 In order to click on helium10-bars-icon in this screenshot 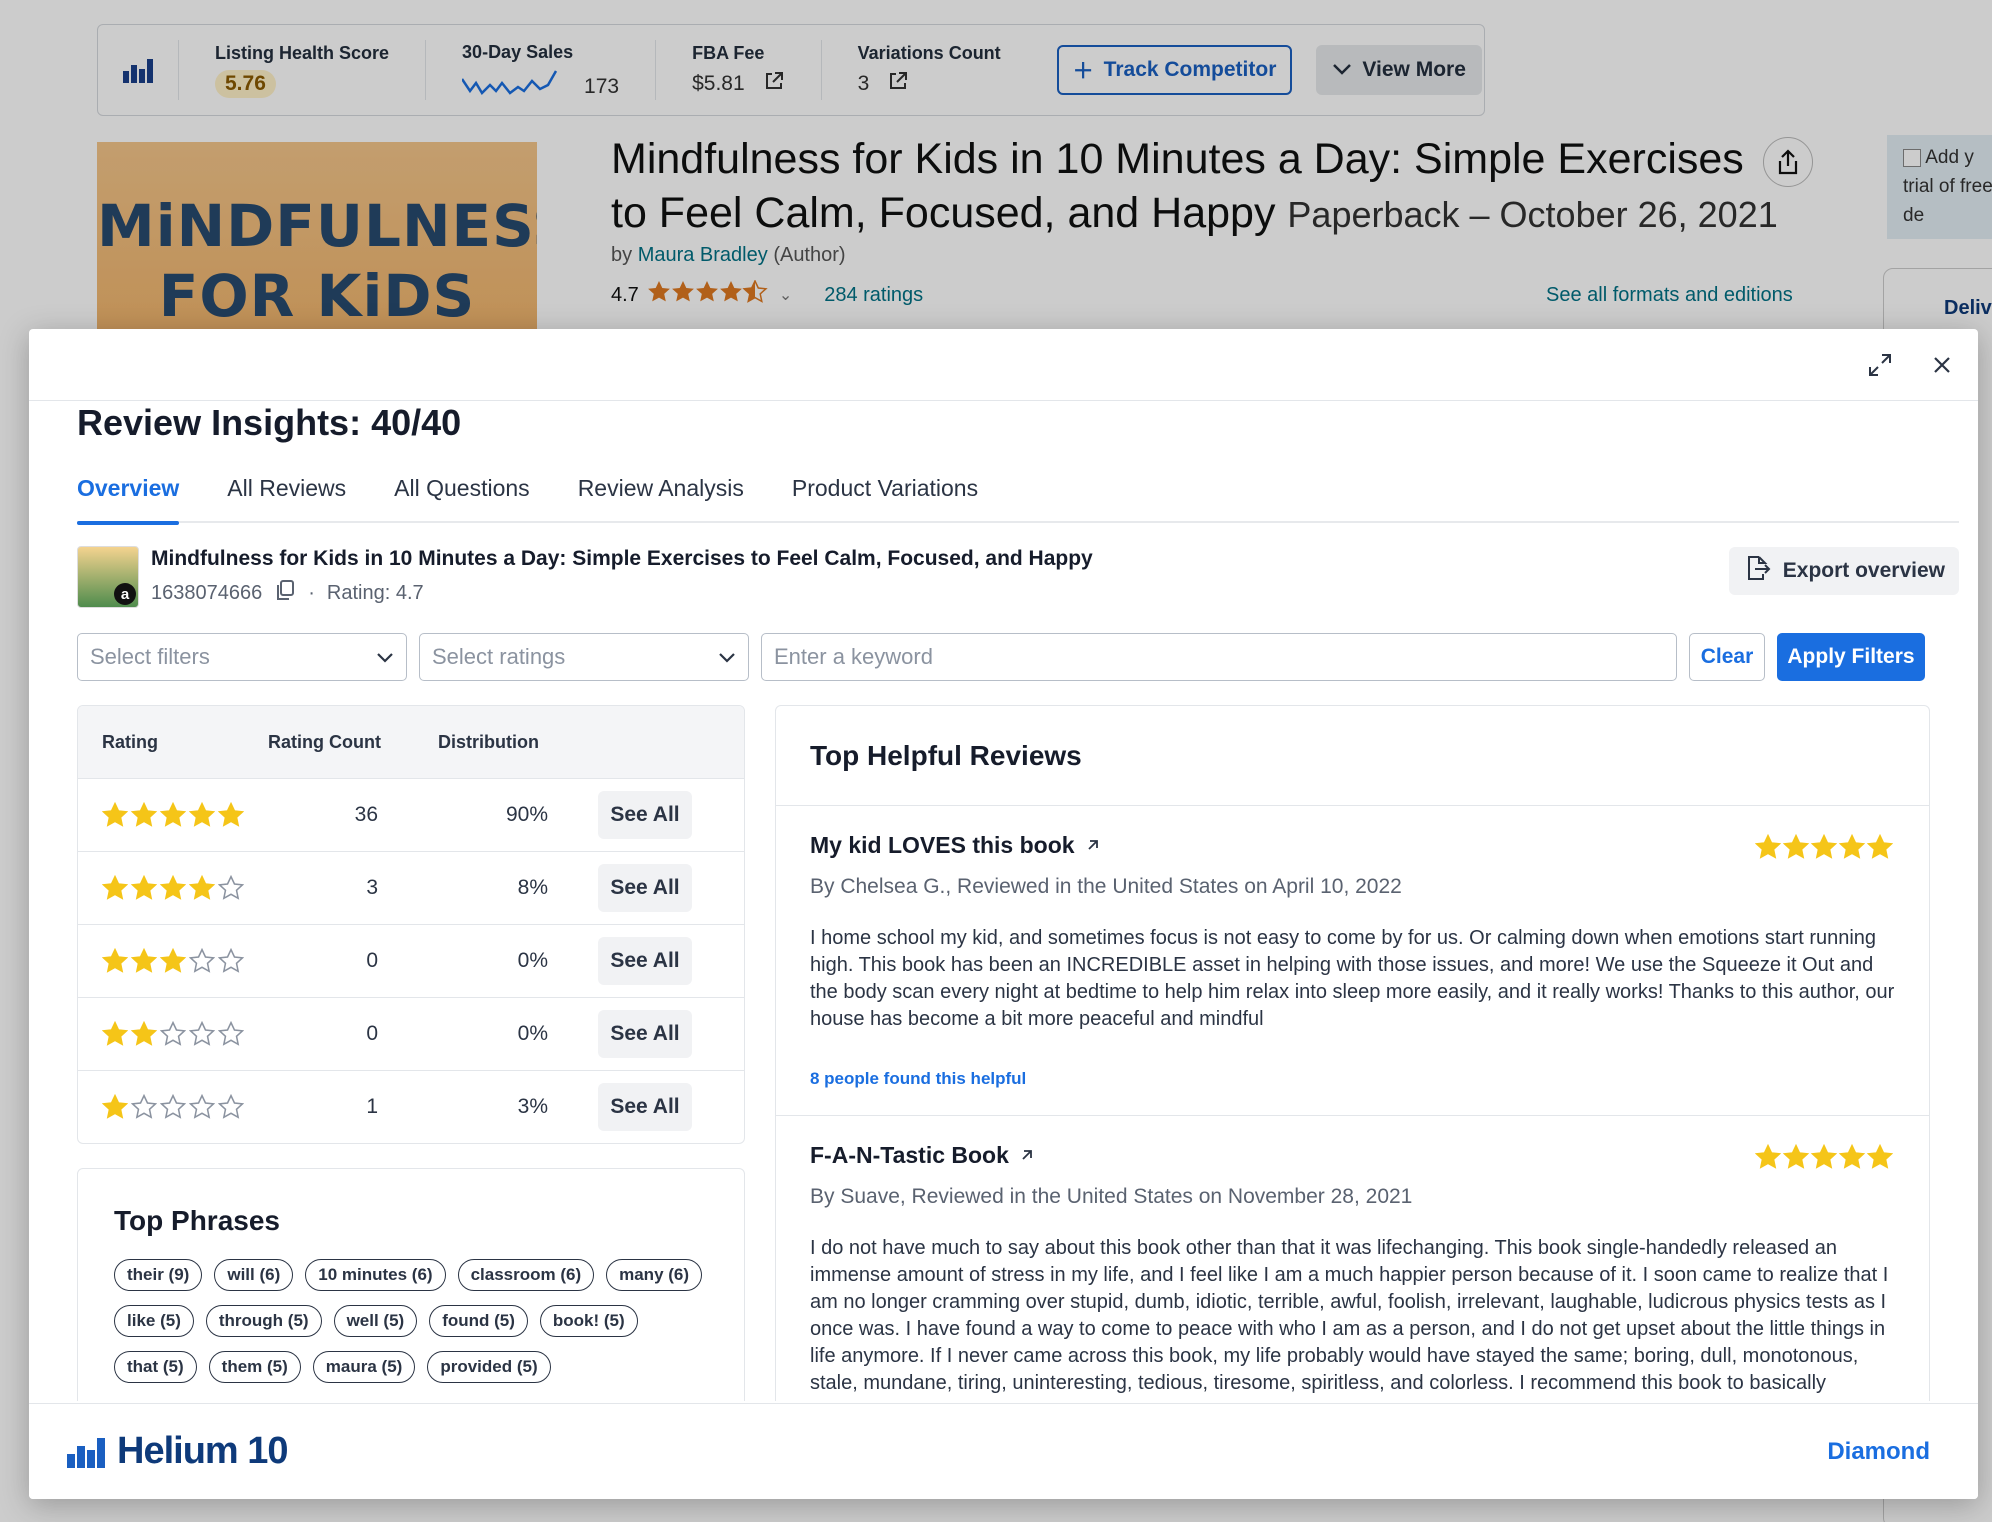, I will do `click(86, 1452)`.